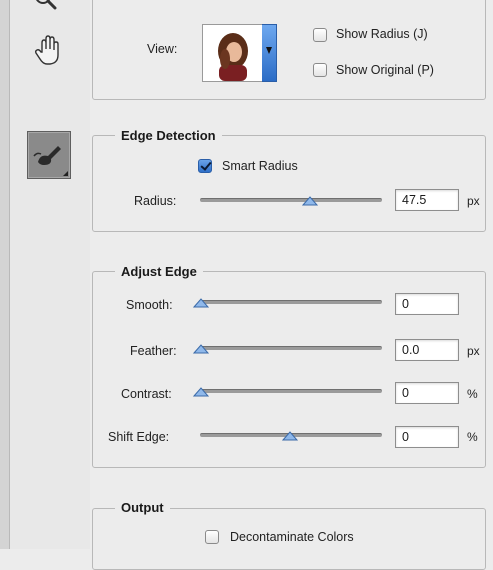 The height and width of the screenshot is (570, 493). What do you see at coordinates (472, 394) in the screenshot?
I see `contrast-unit: %` at bounding box center [472, 394].